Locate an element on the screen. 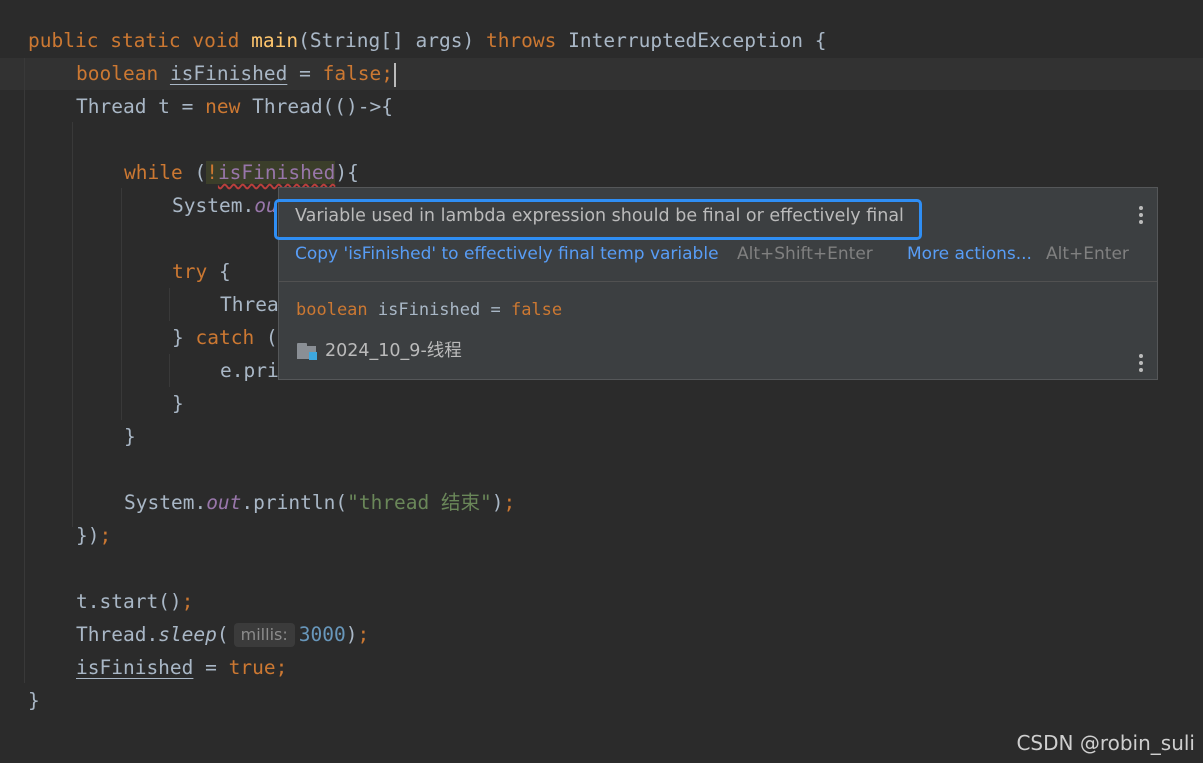 Image resolution: width=1203 pixels, height=763 pixels. module-folder-icon is located at coordinates (307, 350).